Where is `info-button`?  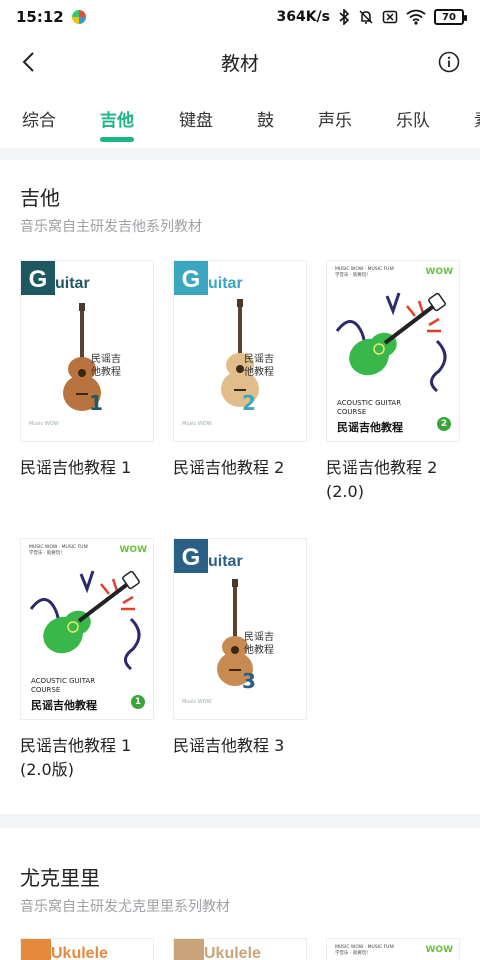
info-button is located at coordinates (449, 62).